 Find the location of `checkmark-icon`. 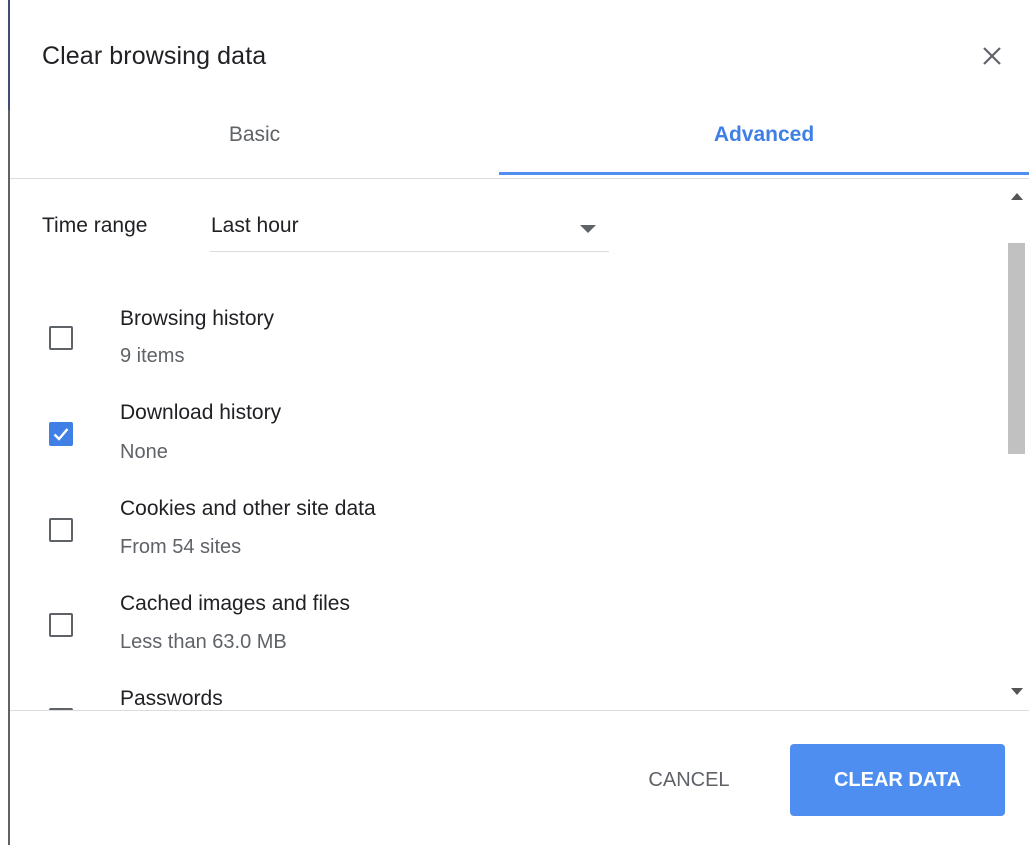

checkmark-icon is located at coordinates (61, 434).